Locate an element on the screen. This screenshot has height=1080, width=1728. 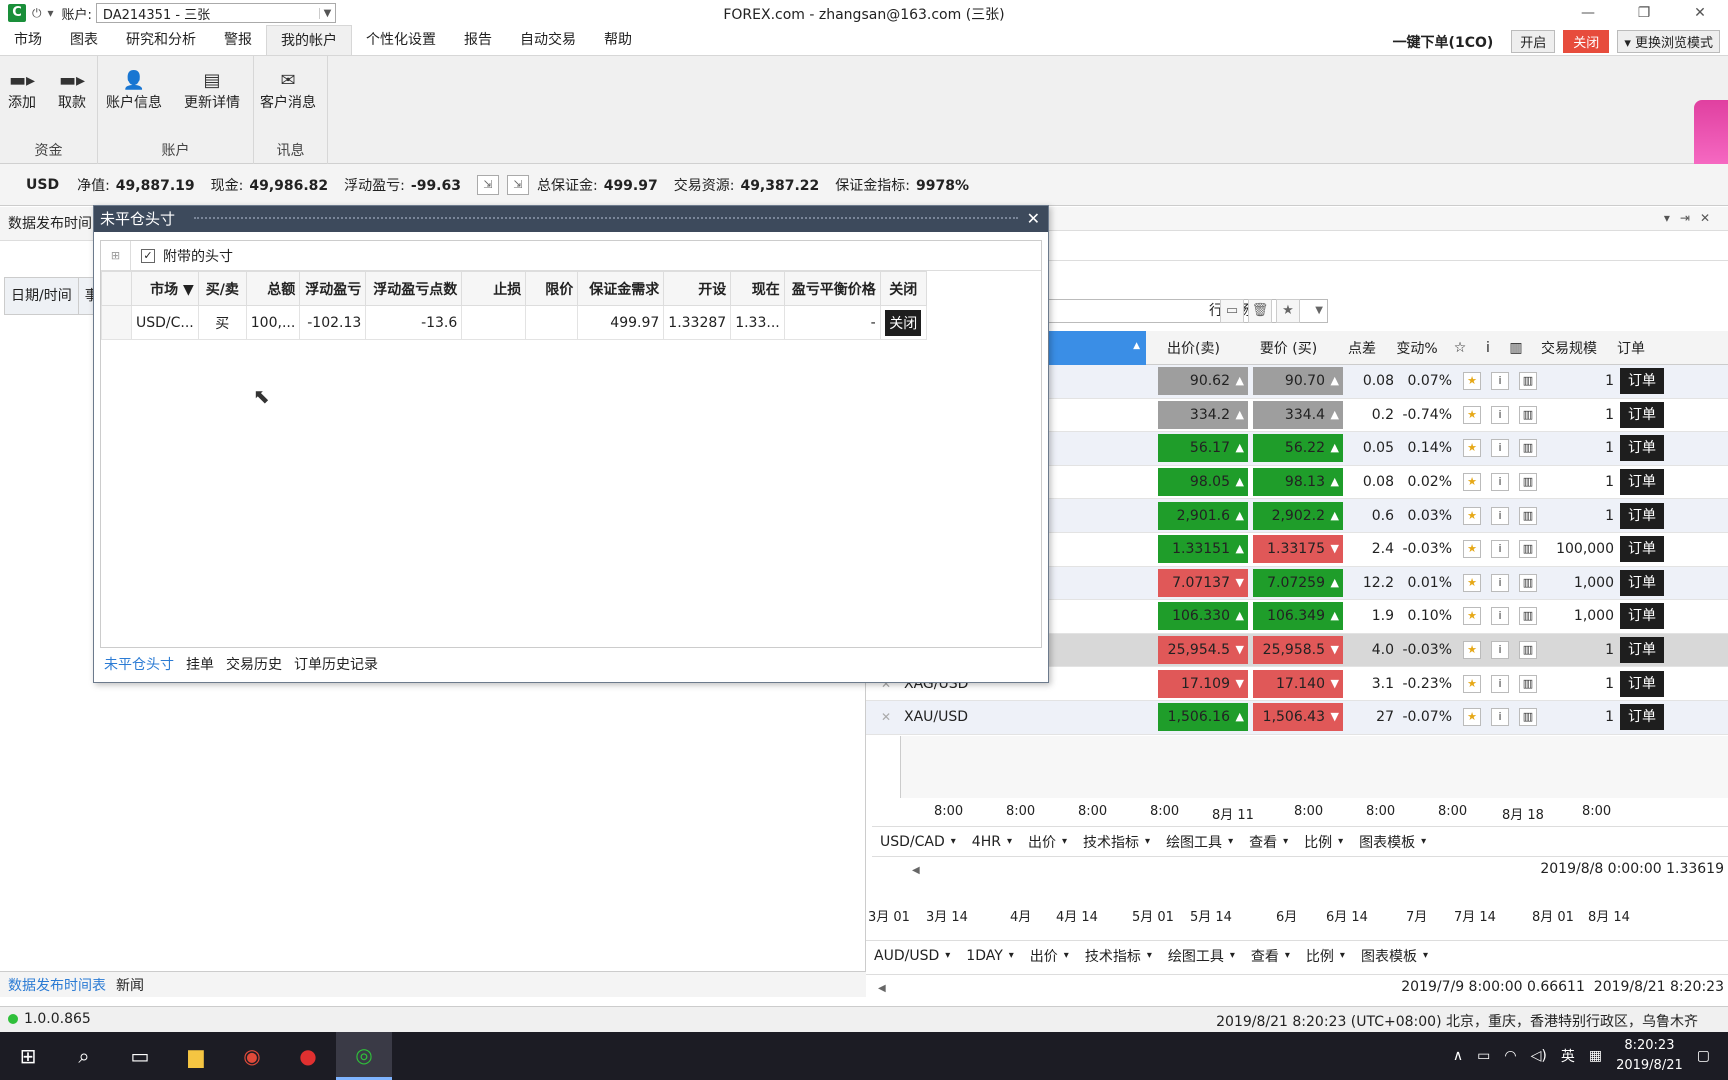
tab-order-history: 订单历史记录 is located at coordinates (336, 664).